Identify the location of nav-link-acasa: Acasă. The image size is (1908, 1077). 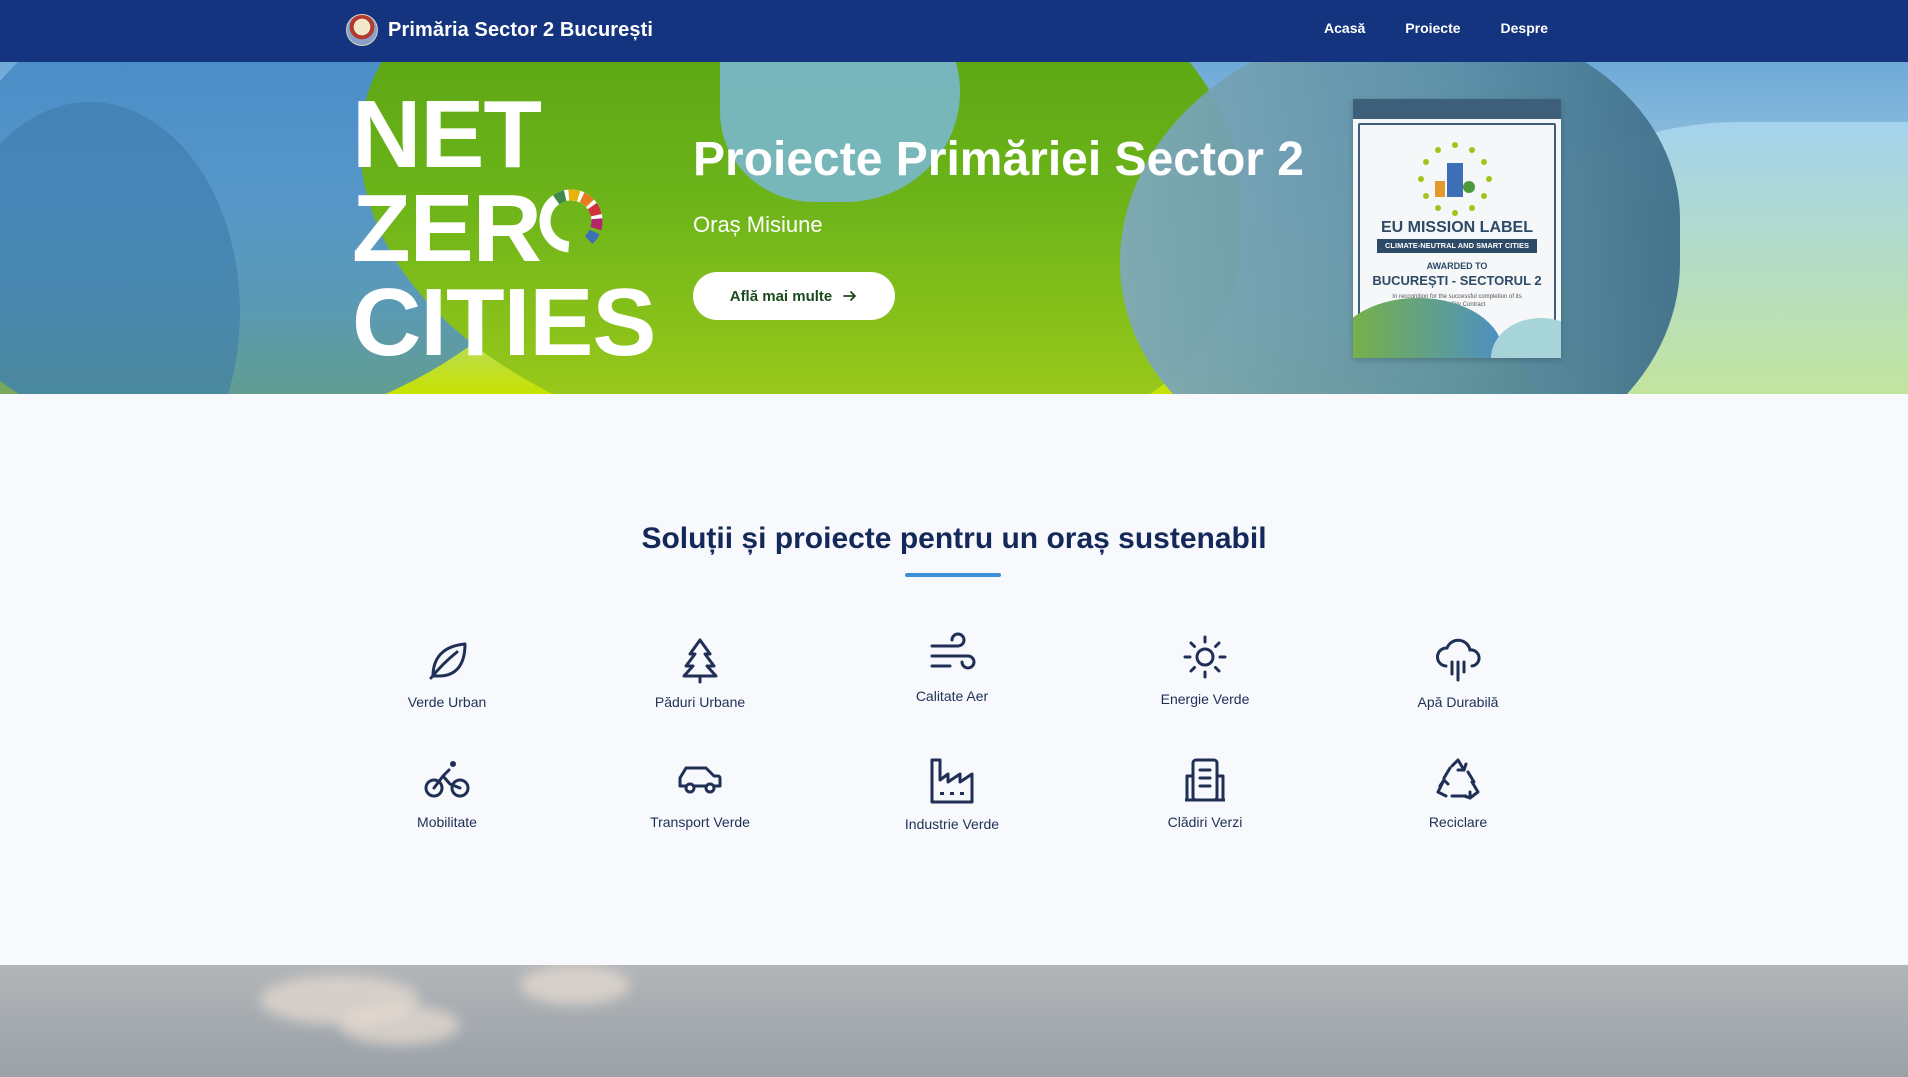
(1344, 28).